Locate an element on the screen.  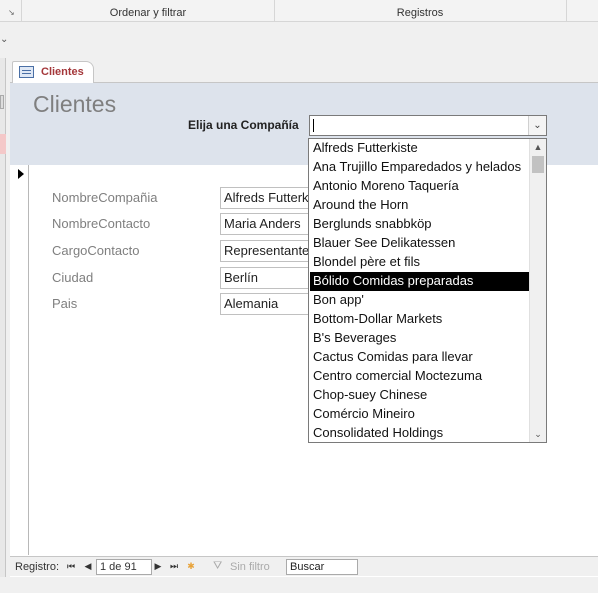
current-record-input: 1 de 91 is located at coordinates (124, 567).